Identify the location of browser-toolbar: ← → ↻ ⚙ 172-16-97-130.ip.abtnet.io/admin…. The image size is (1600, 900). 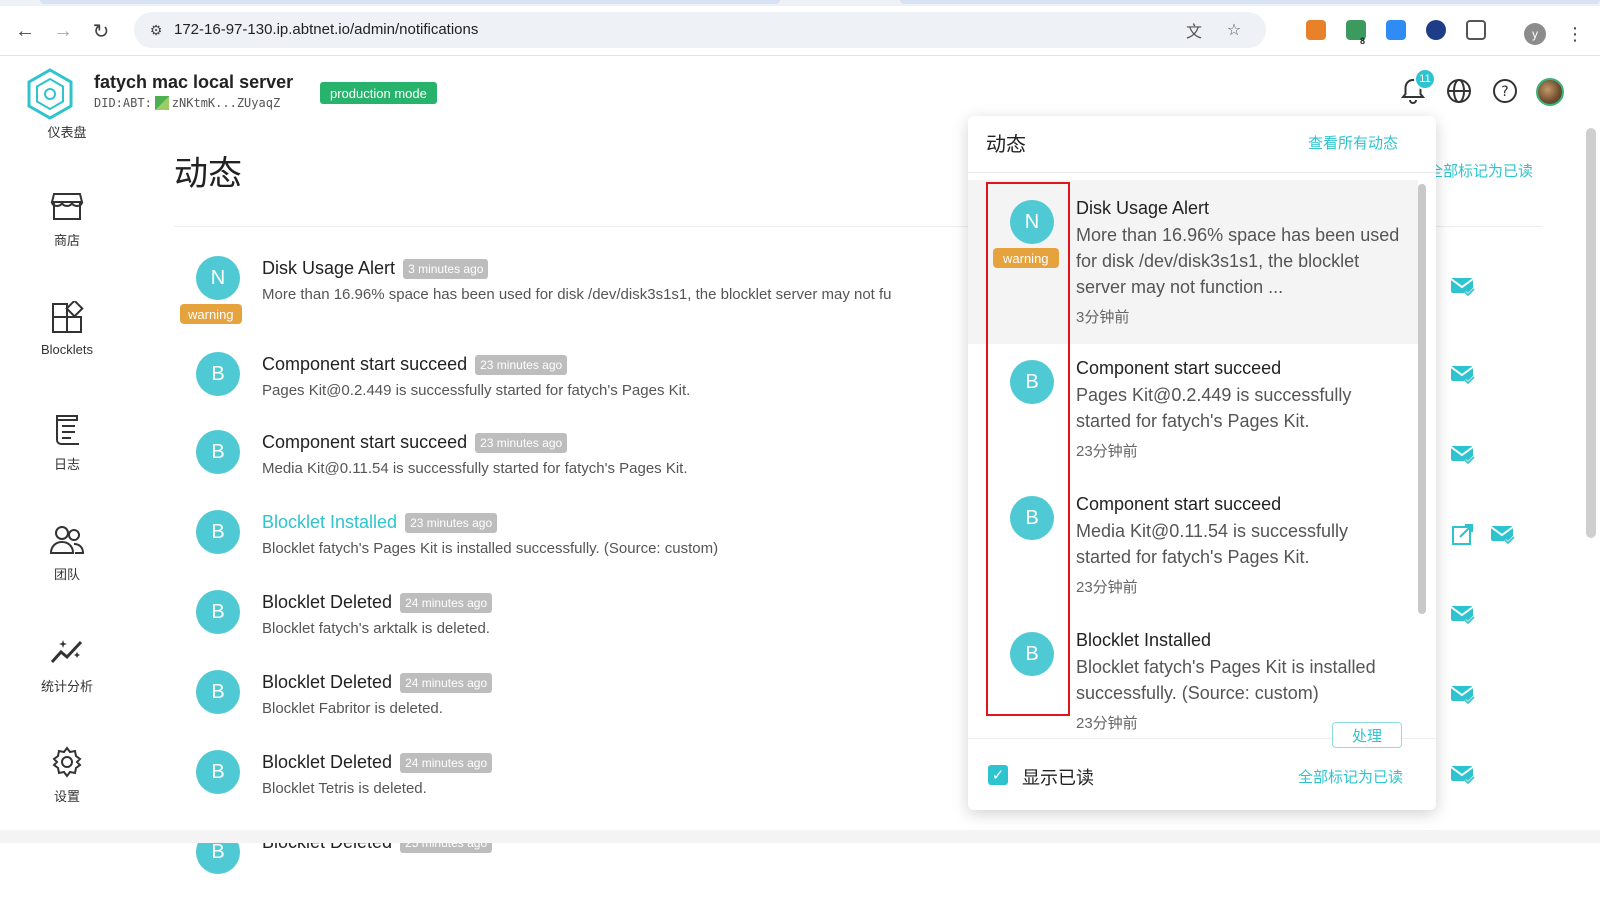
(800, 31).